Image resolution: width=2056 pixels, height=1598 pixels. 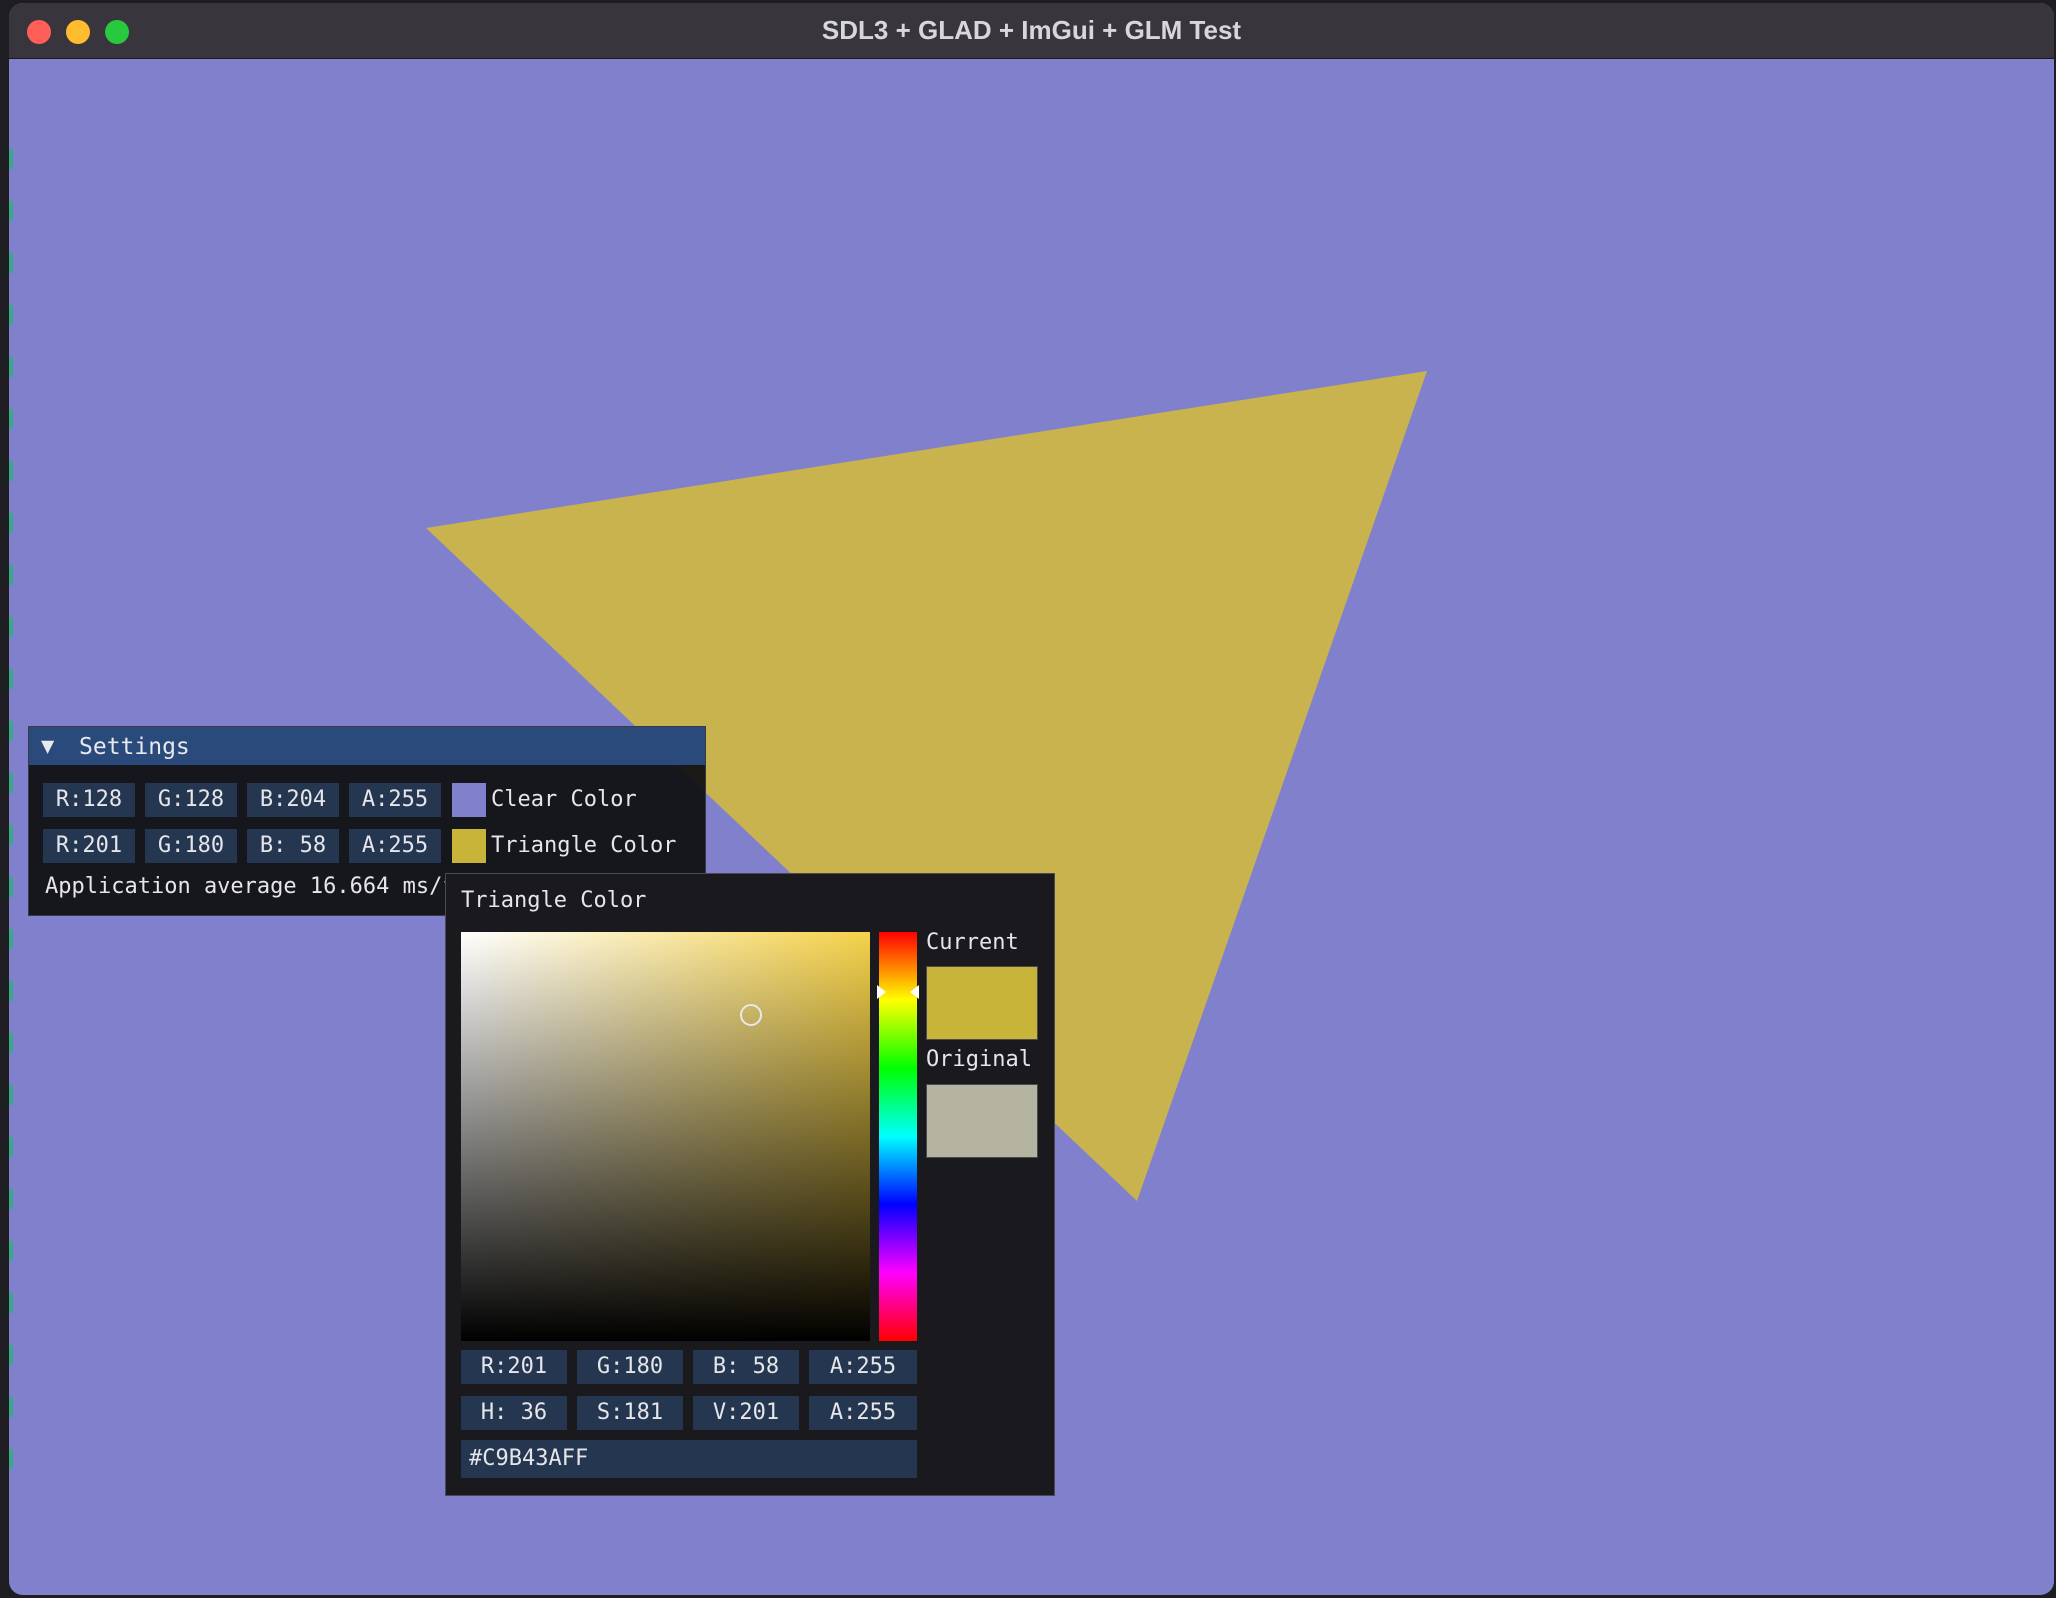 What do you see at coordinates (554, 900) in the screenshot?
I see `picker-title: Triangle Color` at bounding box center [554, 900].